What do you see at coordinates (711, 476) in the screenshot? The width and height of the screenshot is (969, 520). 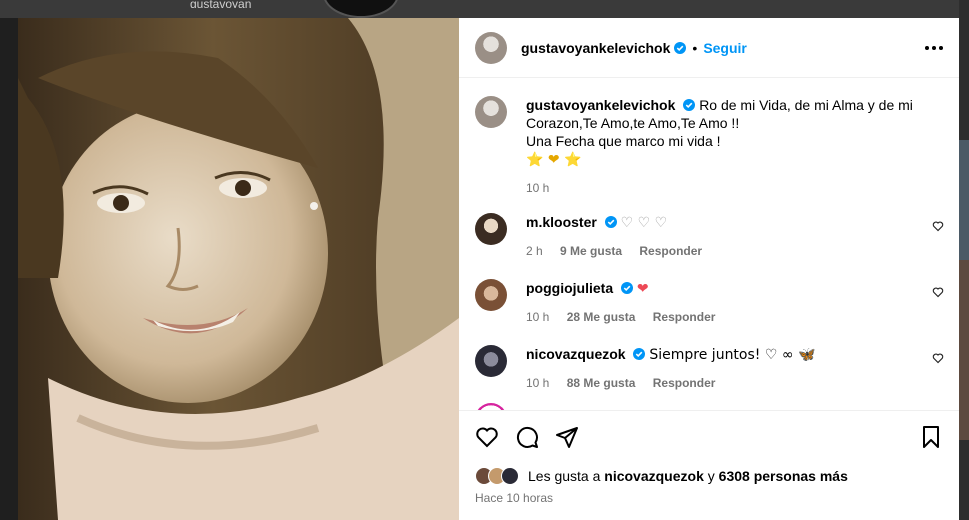 I see `likes-mid: y` at bounding box center [711, 476].